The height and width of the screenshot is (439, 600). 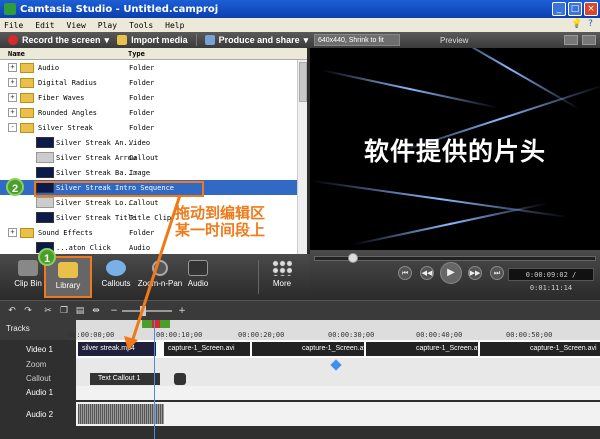 I want to click on redo-icon: ↷, so click(x=28, y=311).